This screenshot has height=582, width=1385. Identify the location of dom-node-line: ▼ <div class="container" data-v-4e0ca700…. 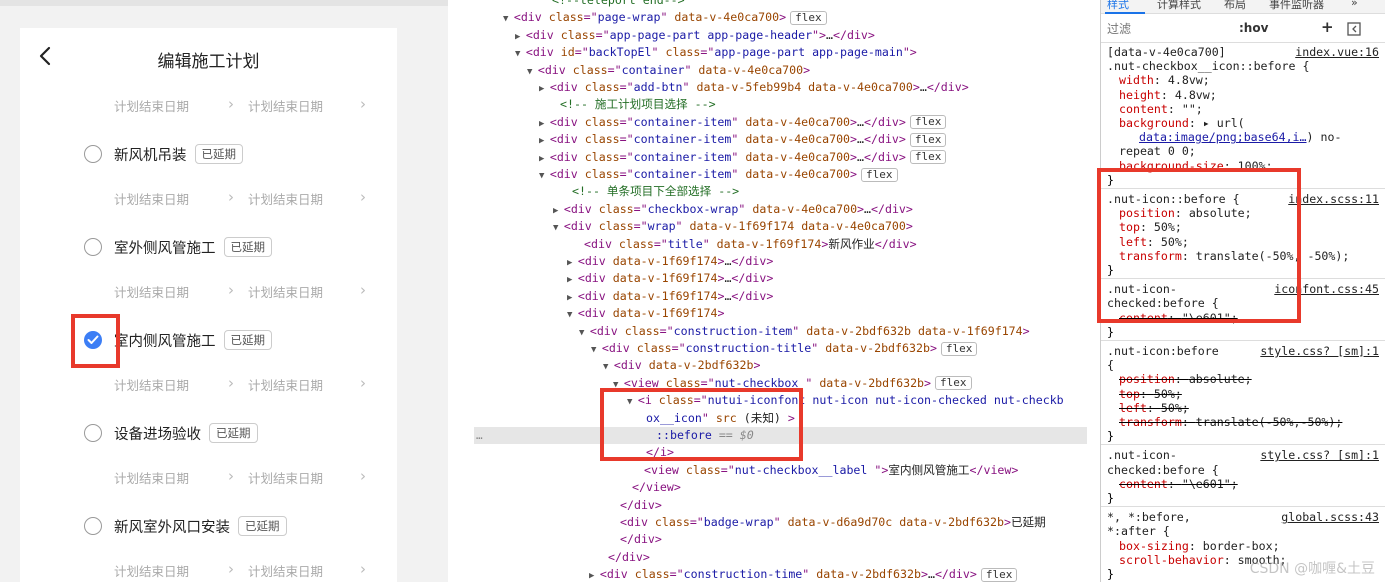
(780, 70).